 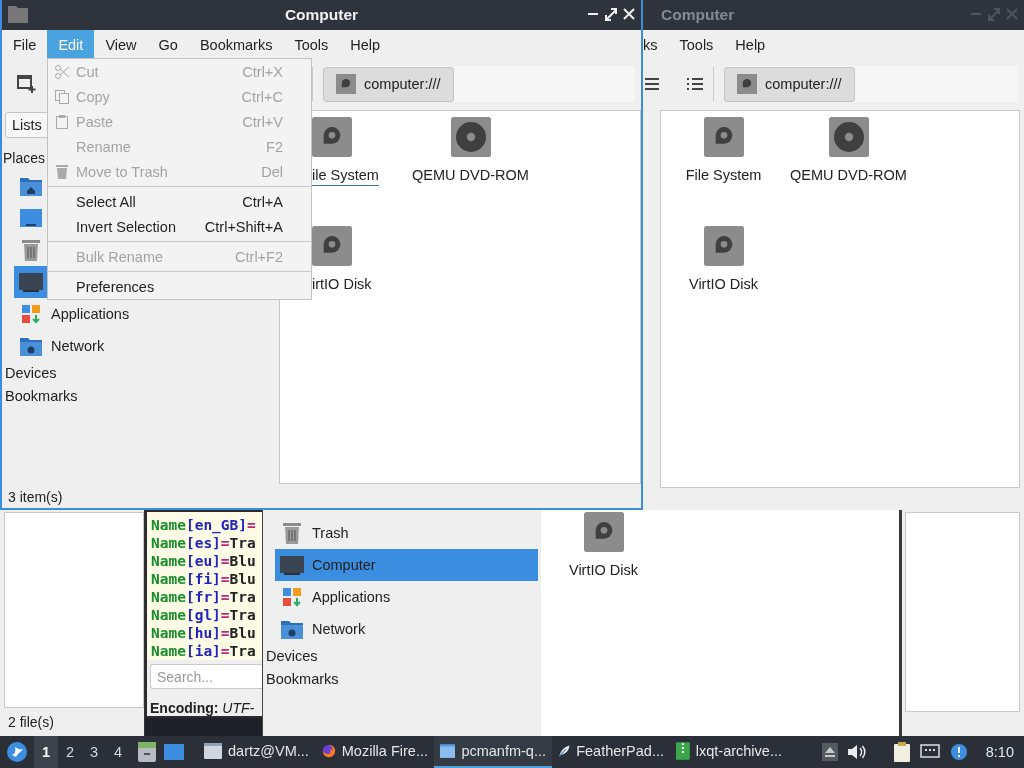 What do you see at coordinates (204, 615) in the screenshot?
I see `code-line: Name[gl]=Tra` at bounding box center [204, 615].